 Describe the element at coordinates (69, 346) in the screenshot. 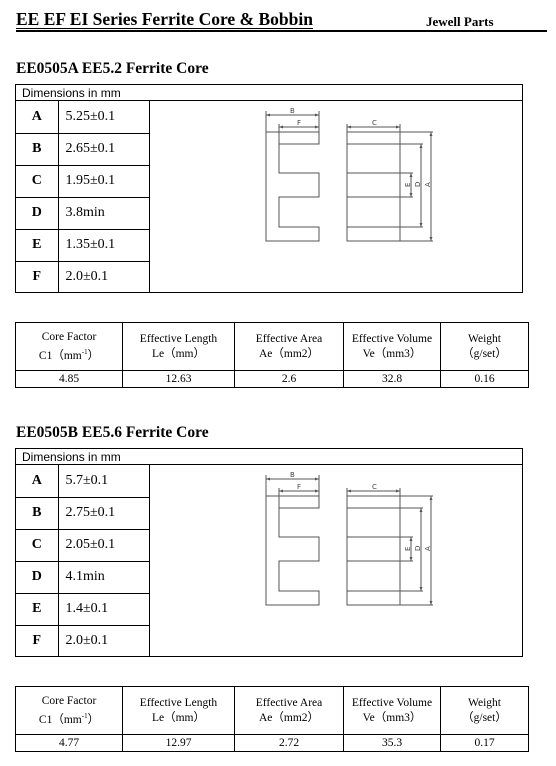

I see `parameter-header: Core Factor C1（mm-1）` at that location.